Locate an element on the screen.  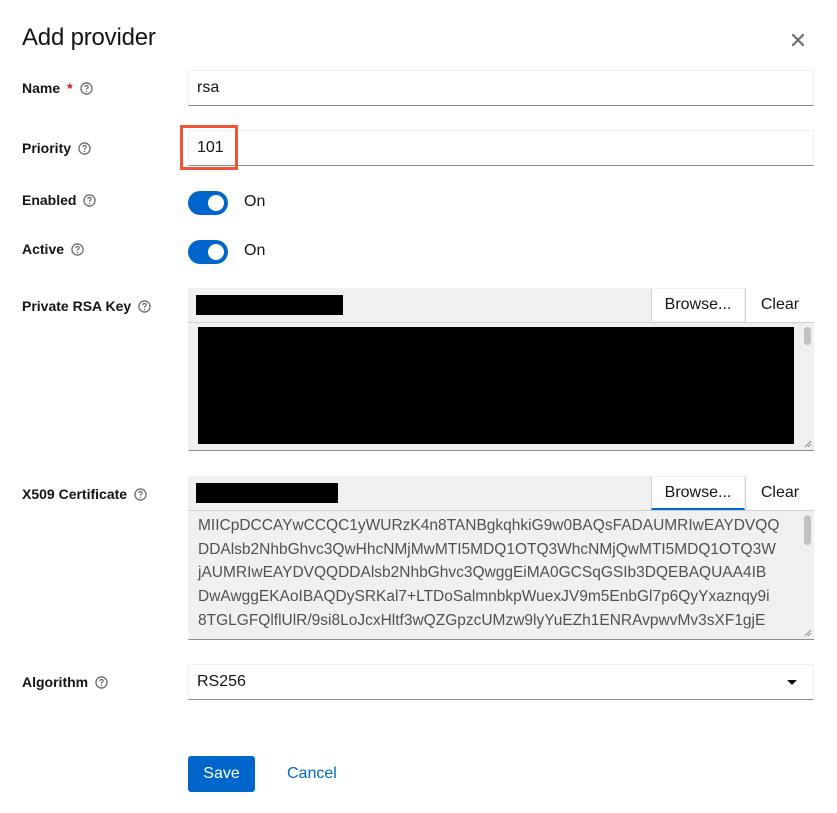
name-input-value: rsa is located at coordinates (208, 87).